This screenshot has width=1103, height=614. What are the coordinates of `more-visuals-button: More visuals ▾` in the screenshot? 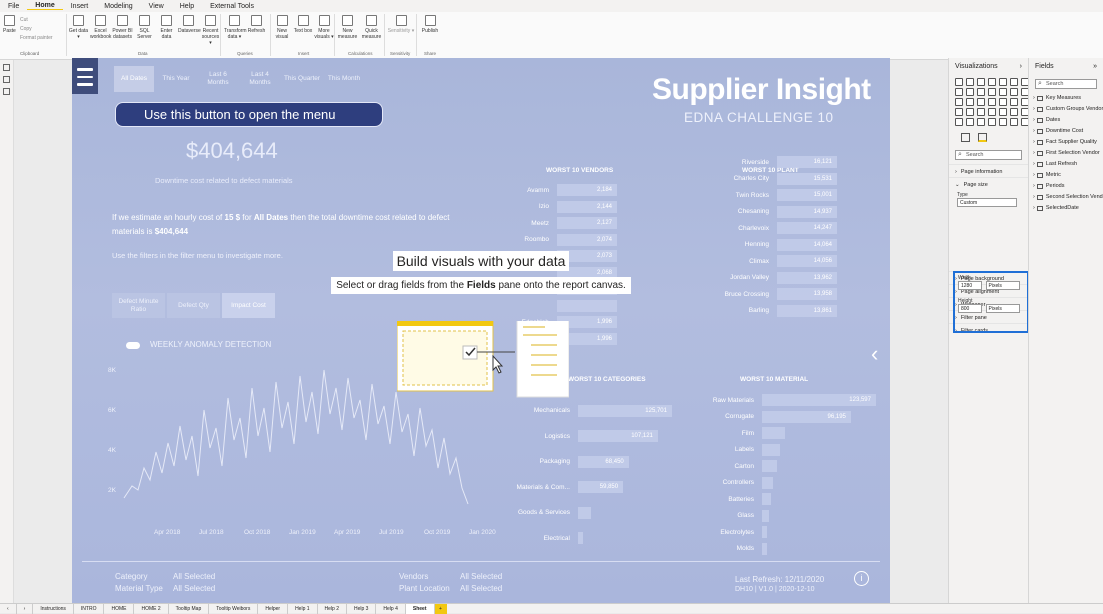 It's located at (324, 27).